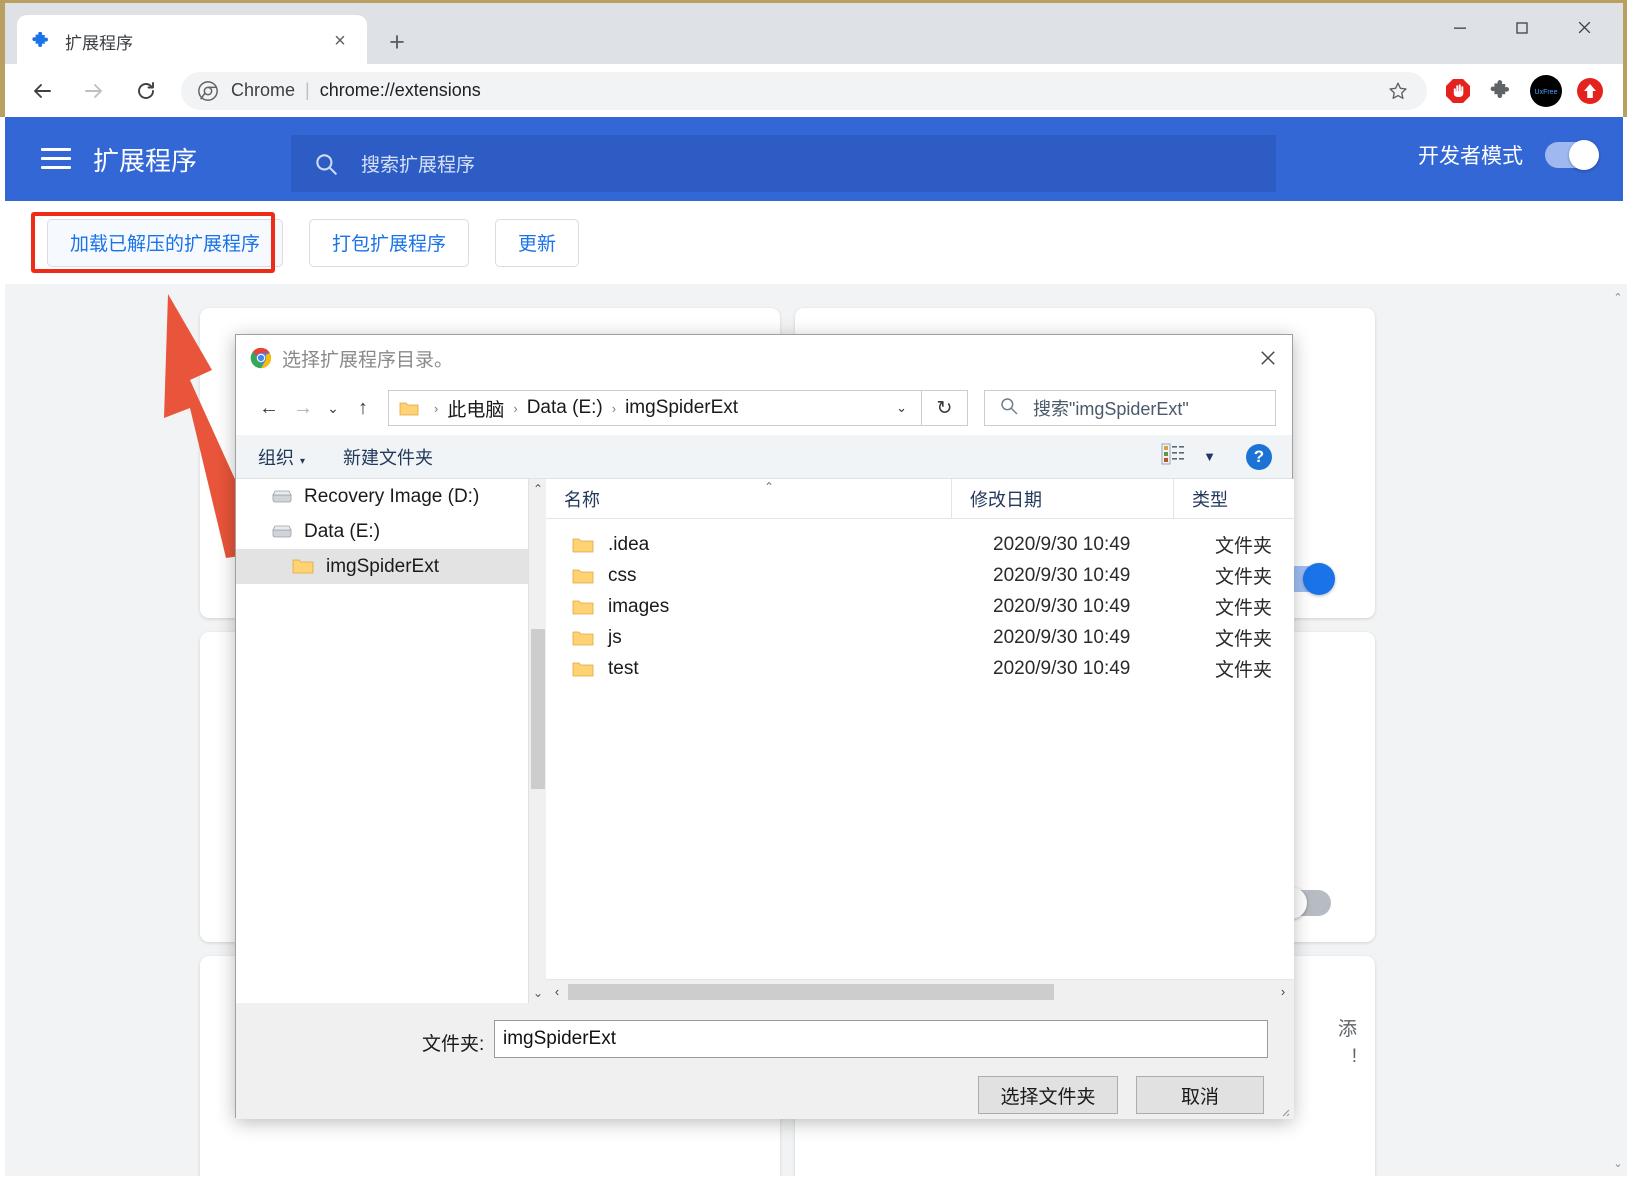 The width and height of the screenshot is (1627, 1182). What do you see at coordinates (269, 408) in the screenshot?
I see `dialog-back-icon: ←` at bounding box center [269, 408].